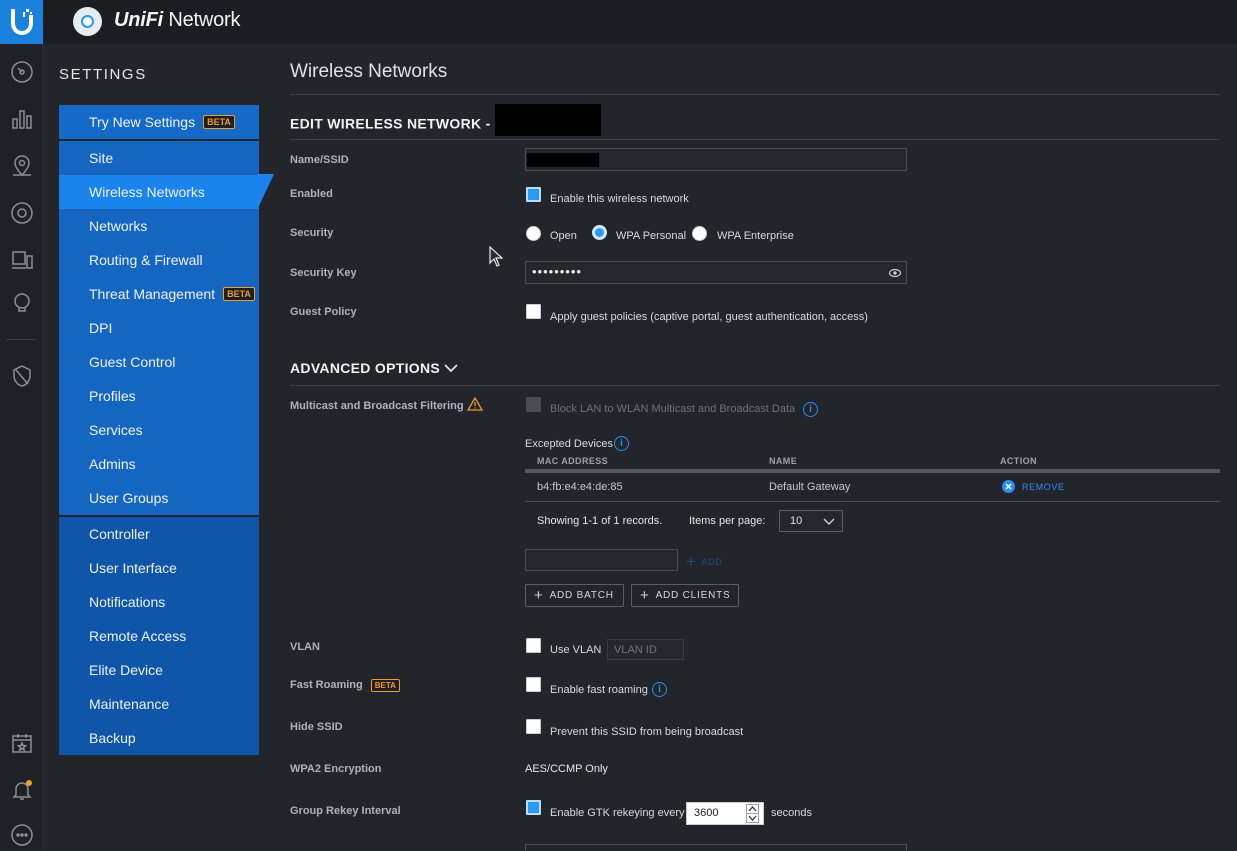 The image size is (1237, 851). Describe the element at coordinates (22, 303) in the screenshot. I see `insights-icon` at that location.